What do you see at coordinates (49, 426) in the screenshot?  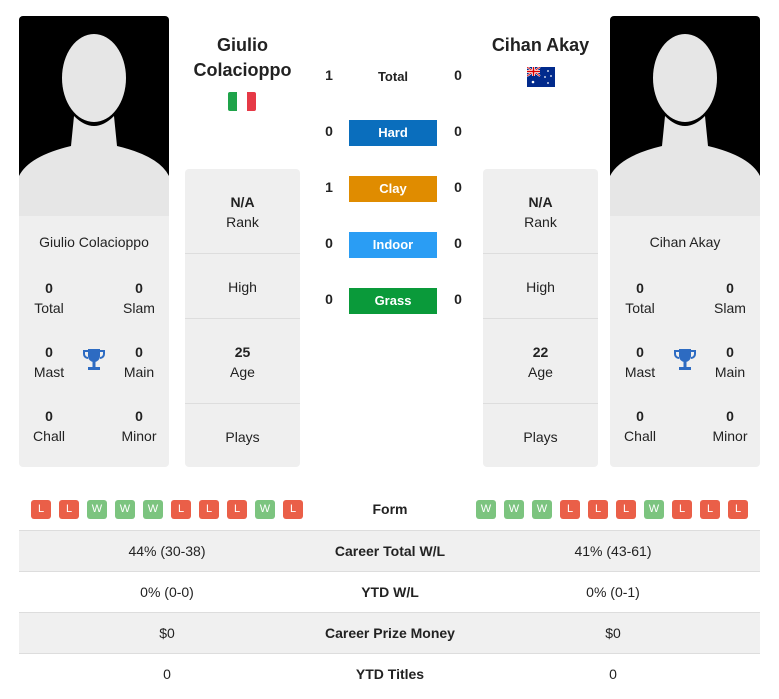 I see `player1-chall: 0 Chall` at bounding box center [49, 426].